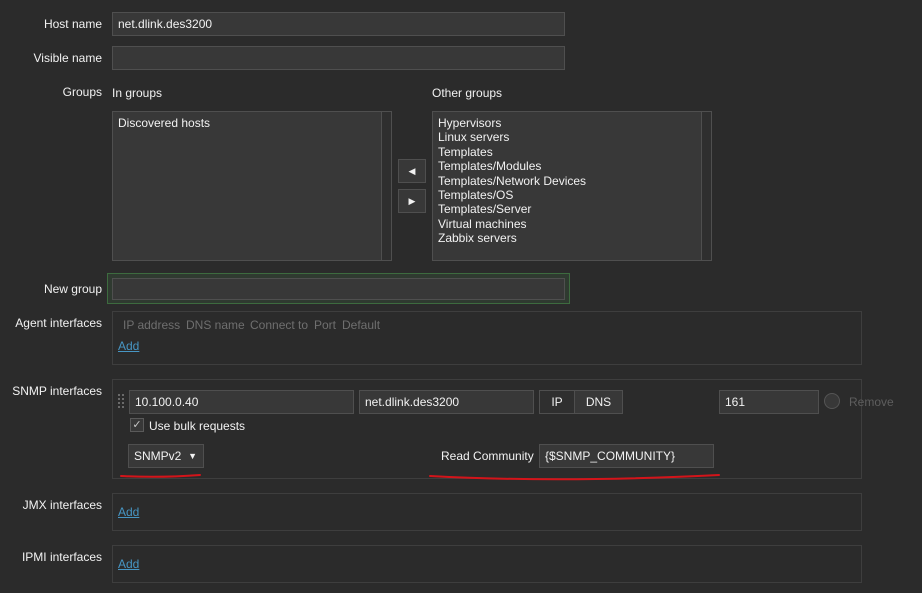 Image resolution: width=922 pixels, height=593 pixels. Describe the element at coordinates (128, 512) in the screenshot. I see `jmx-add-link: Add` at that location.